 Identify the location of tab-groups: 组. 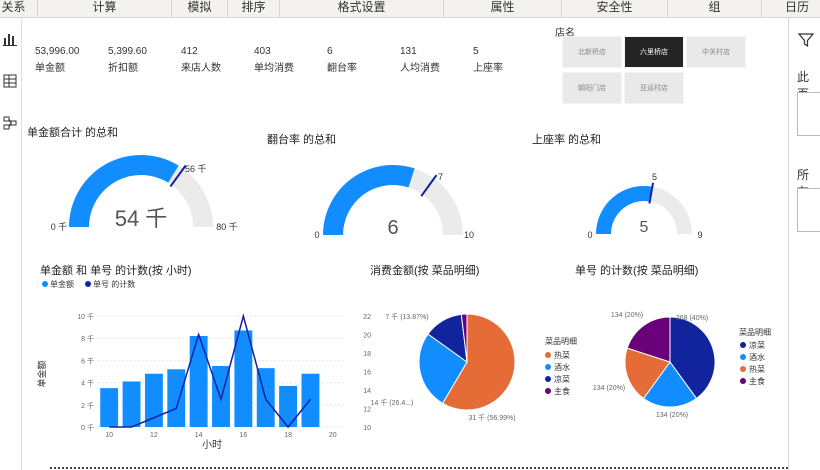
(715, 9).